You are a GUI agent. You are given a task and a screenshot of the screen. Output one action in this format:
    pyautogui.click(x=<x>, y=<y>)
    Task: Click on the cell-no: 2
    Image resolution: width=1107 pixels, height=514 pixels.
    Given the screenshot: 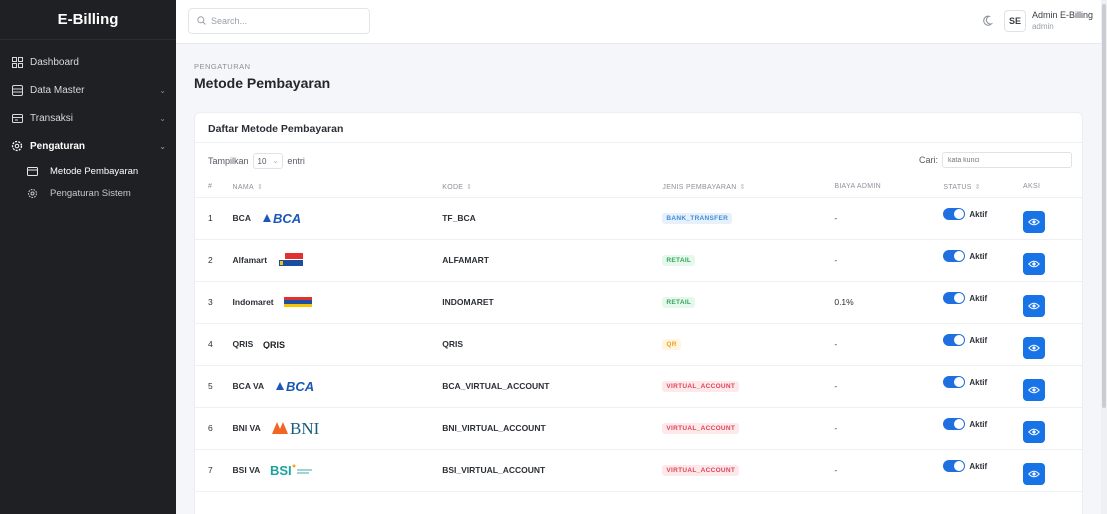 What is the action you would take?
    pyautogui.click(x=212, y=260)
    